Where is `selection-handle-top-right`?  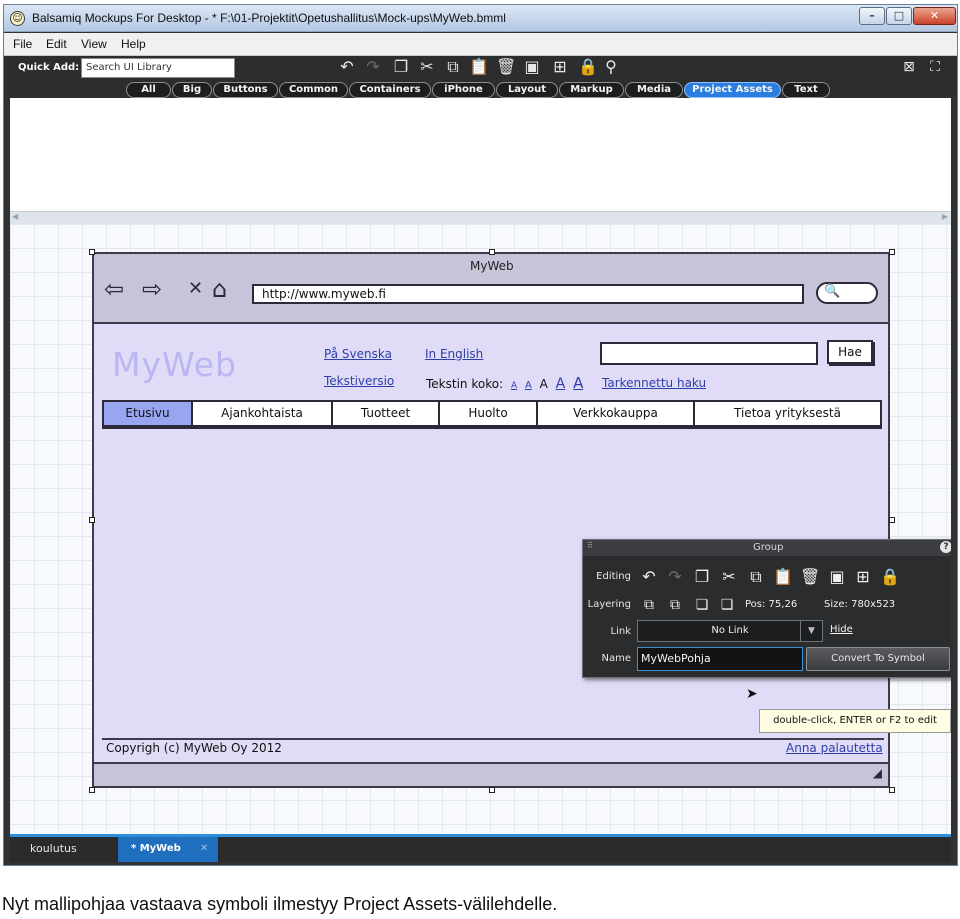 selection-handle-top-right is located at coordinates (892, 252).